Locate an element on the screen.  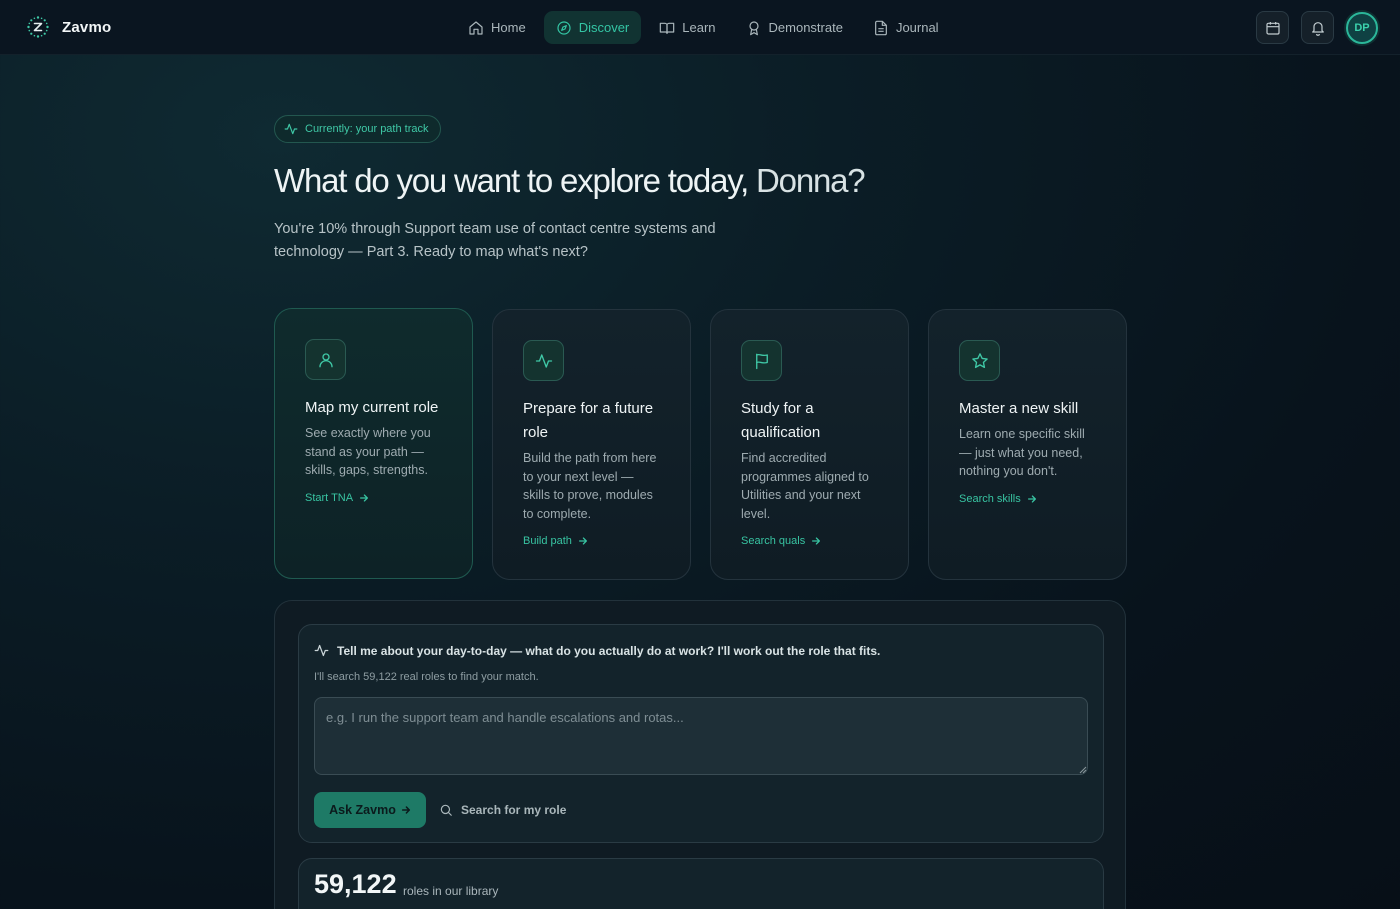
card-title: Prepare for a future role is located at coordinates (588, 420).